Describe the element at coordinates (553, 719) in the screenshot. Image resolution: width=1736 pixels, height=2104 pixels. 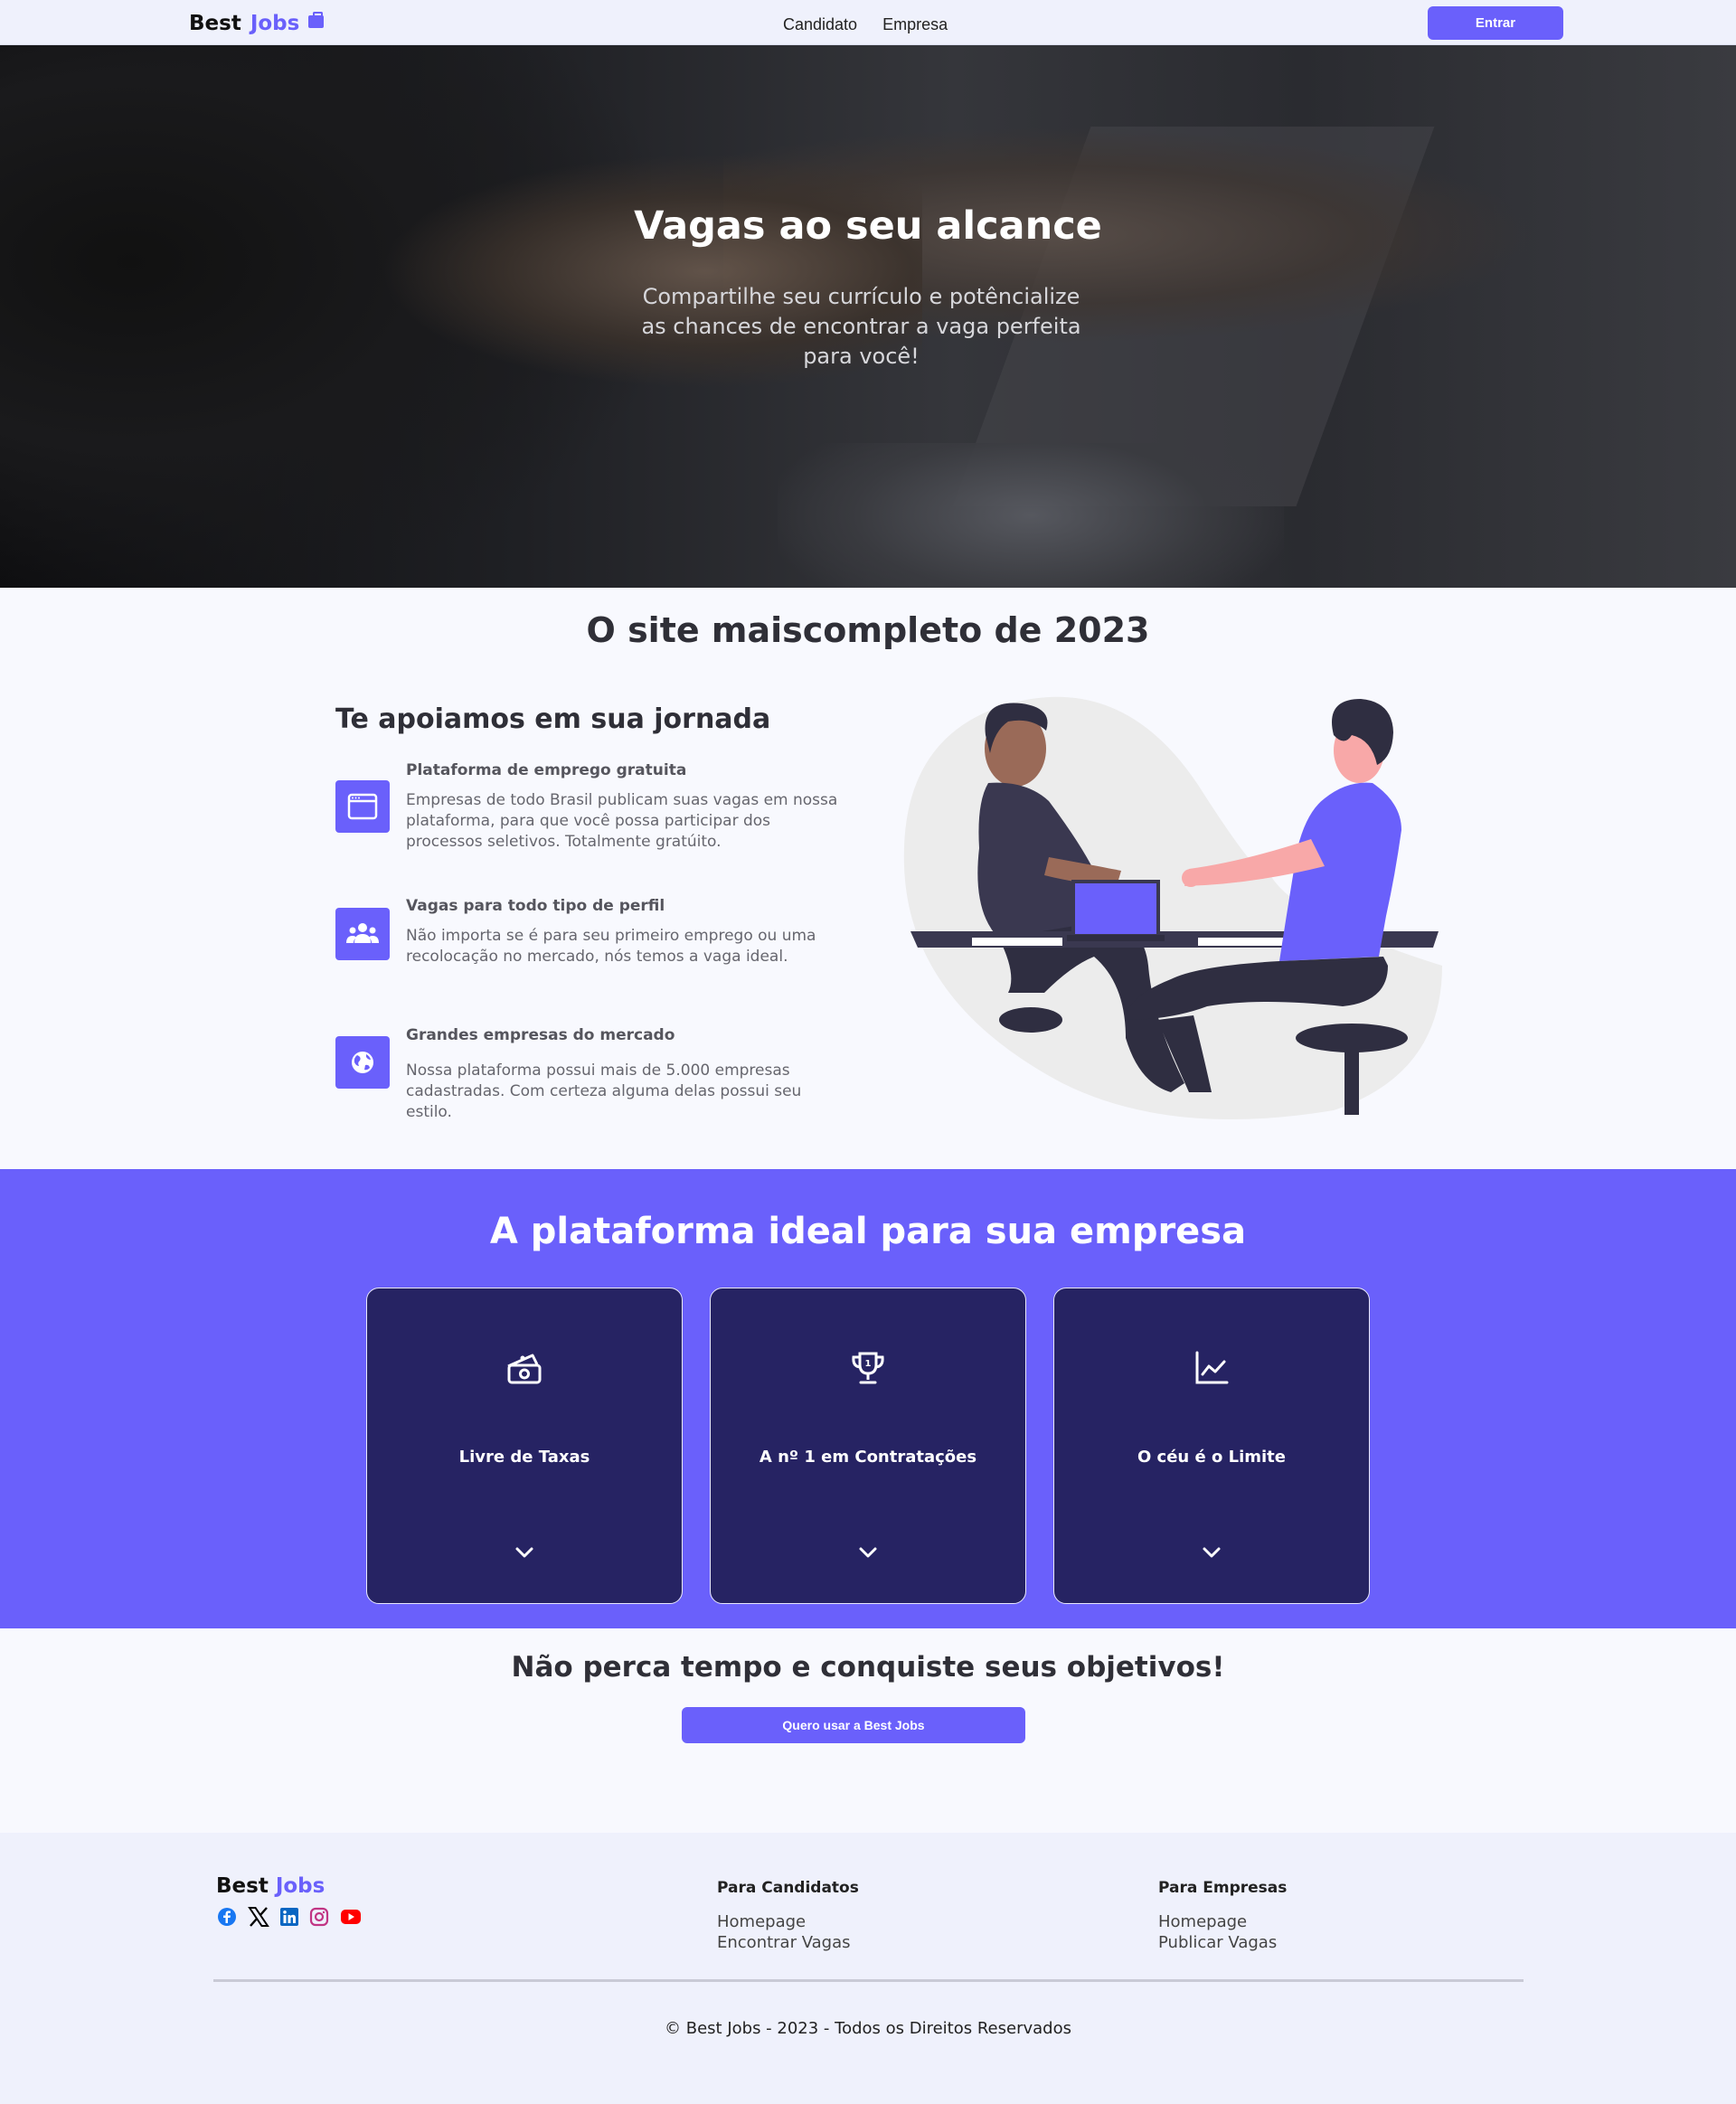
I see `about-subtitle: Te apoiamos em sua jornada` at that location.